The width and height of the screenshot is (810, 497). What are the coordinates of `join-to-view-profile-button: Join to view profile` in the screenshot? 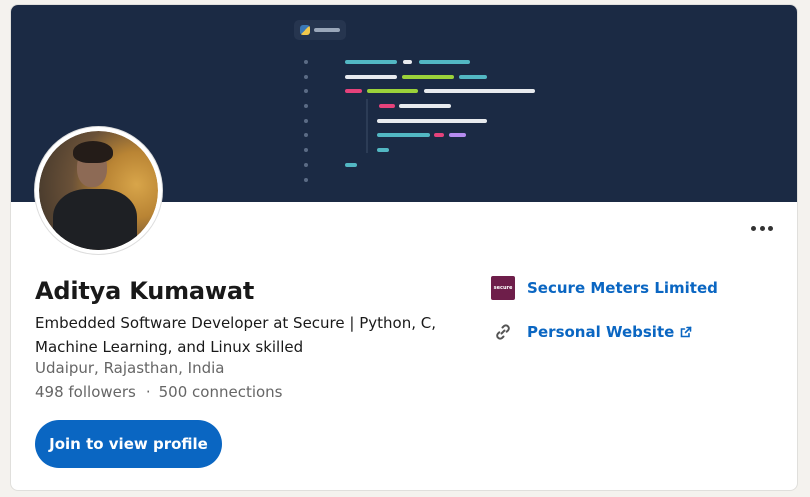 It's located at (128, 444).